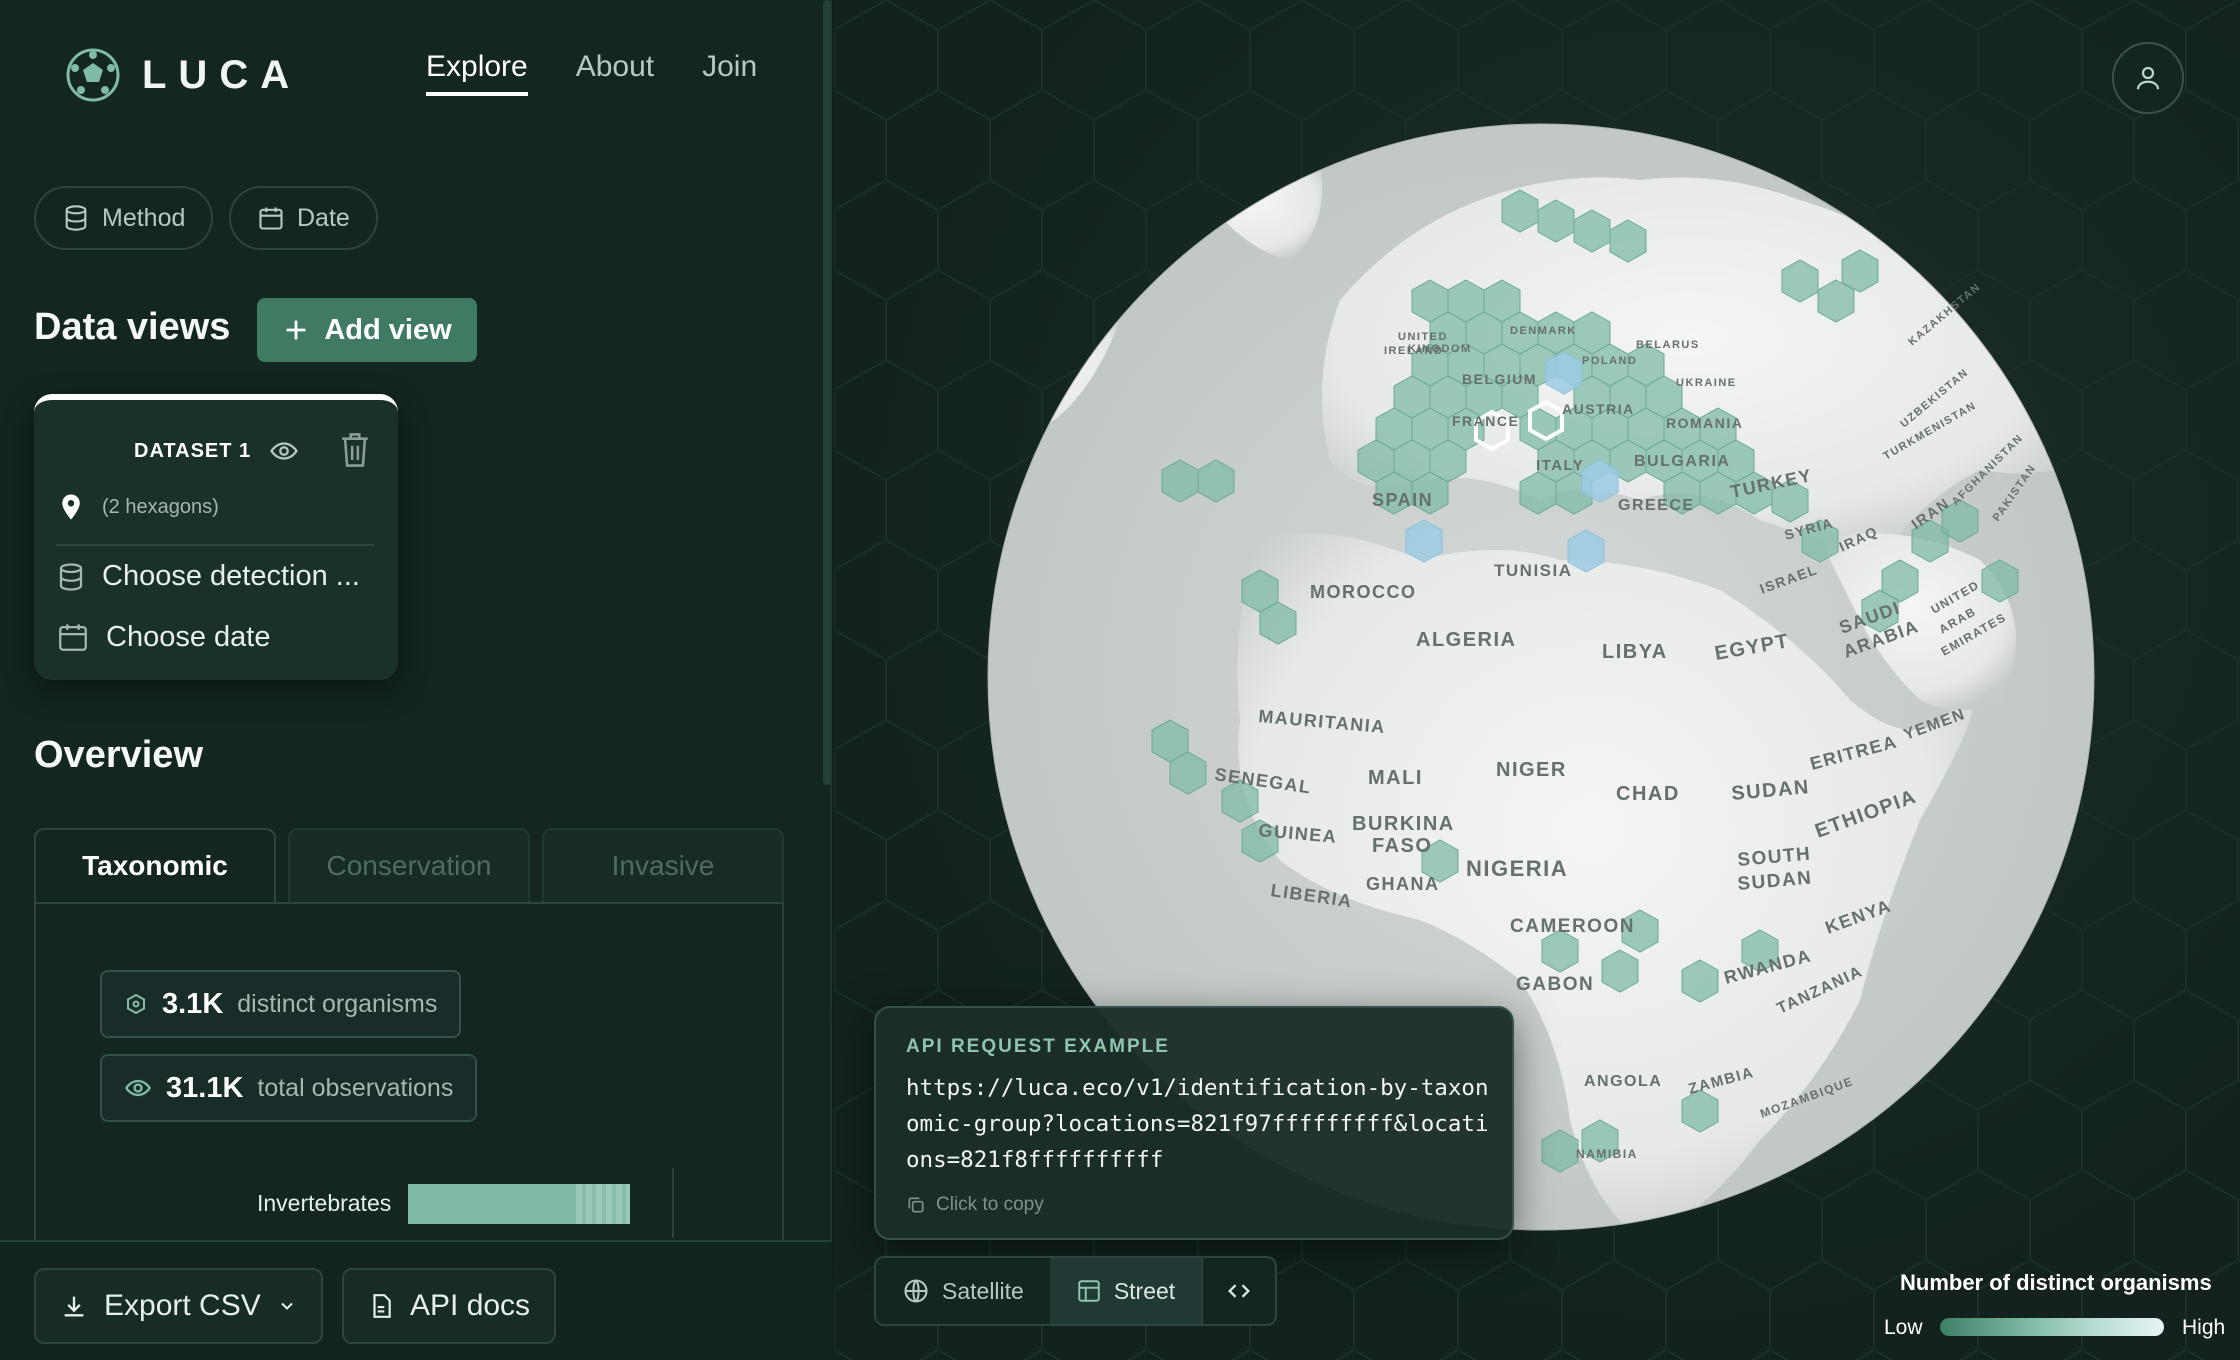 This screenshot has height=1360, width=2240. What do you see at coordinates (2056, 1282) in the screenshot?
I see `legend-title: Number of distinct organisms` at bounding box center [2056, 1282].